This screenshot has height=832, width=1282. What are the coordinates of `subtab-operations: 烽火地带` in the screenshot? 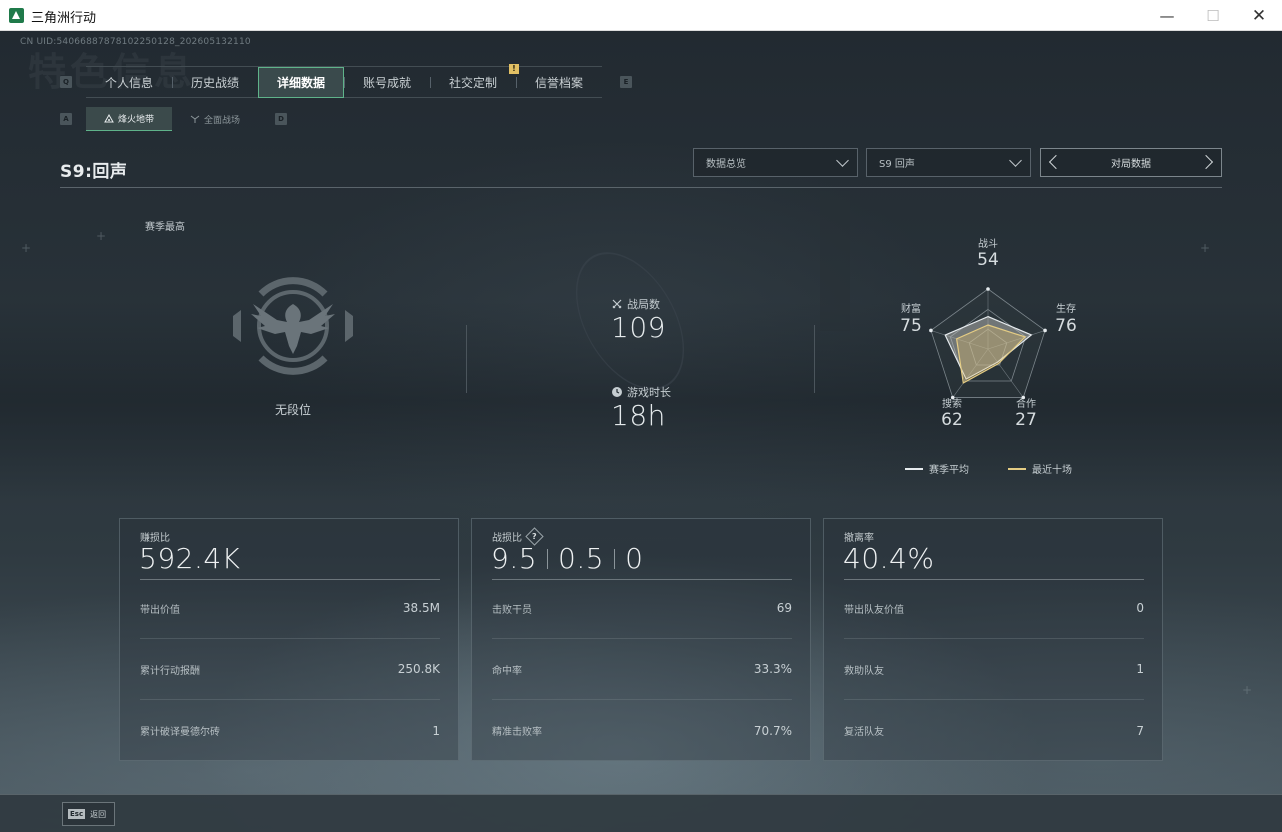 It's located at (129, 119).